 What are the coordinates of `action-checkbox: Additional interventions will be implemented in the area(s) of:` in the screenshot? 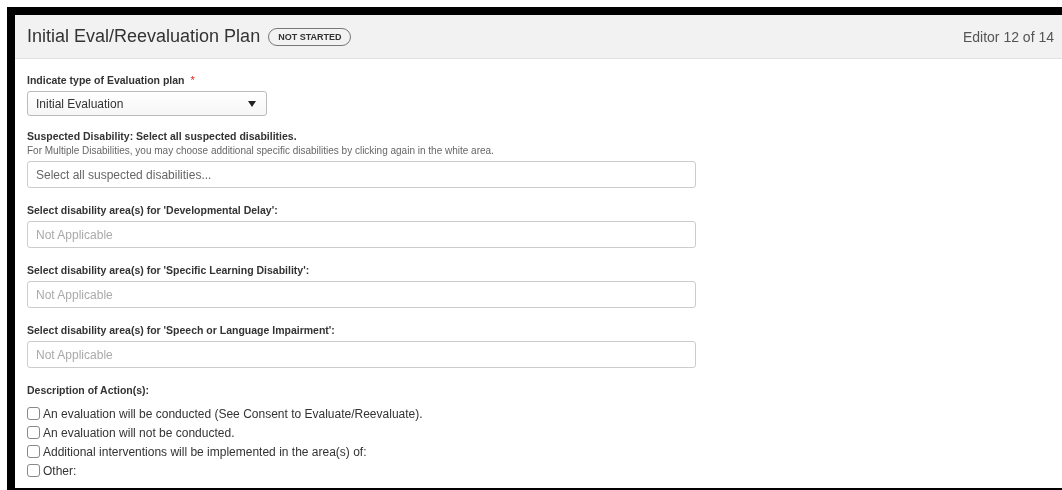 It's located at (544, 451).